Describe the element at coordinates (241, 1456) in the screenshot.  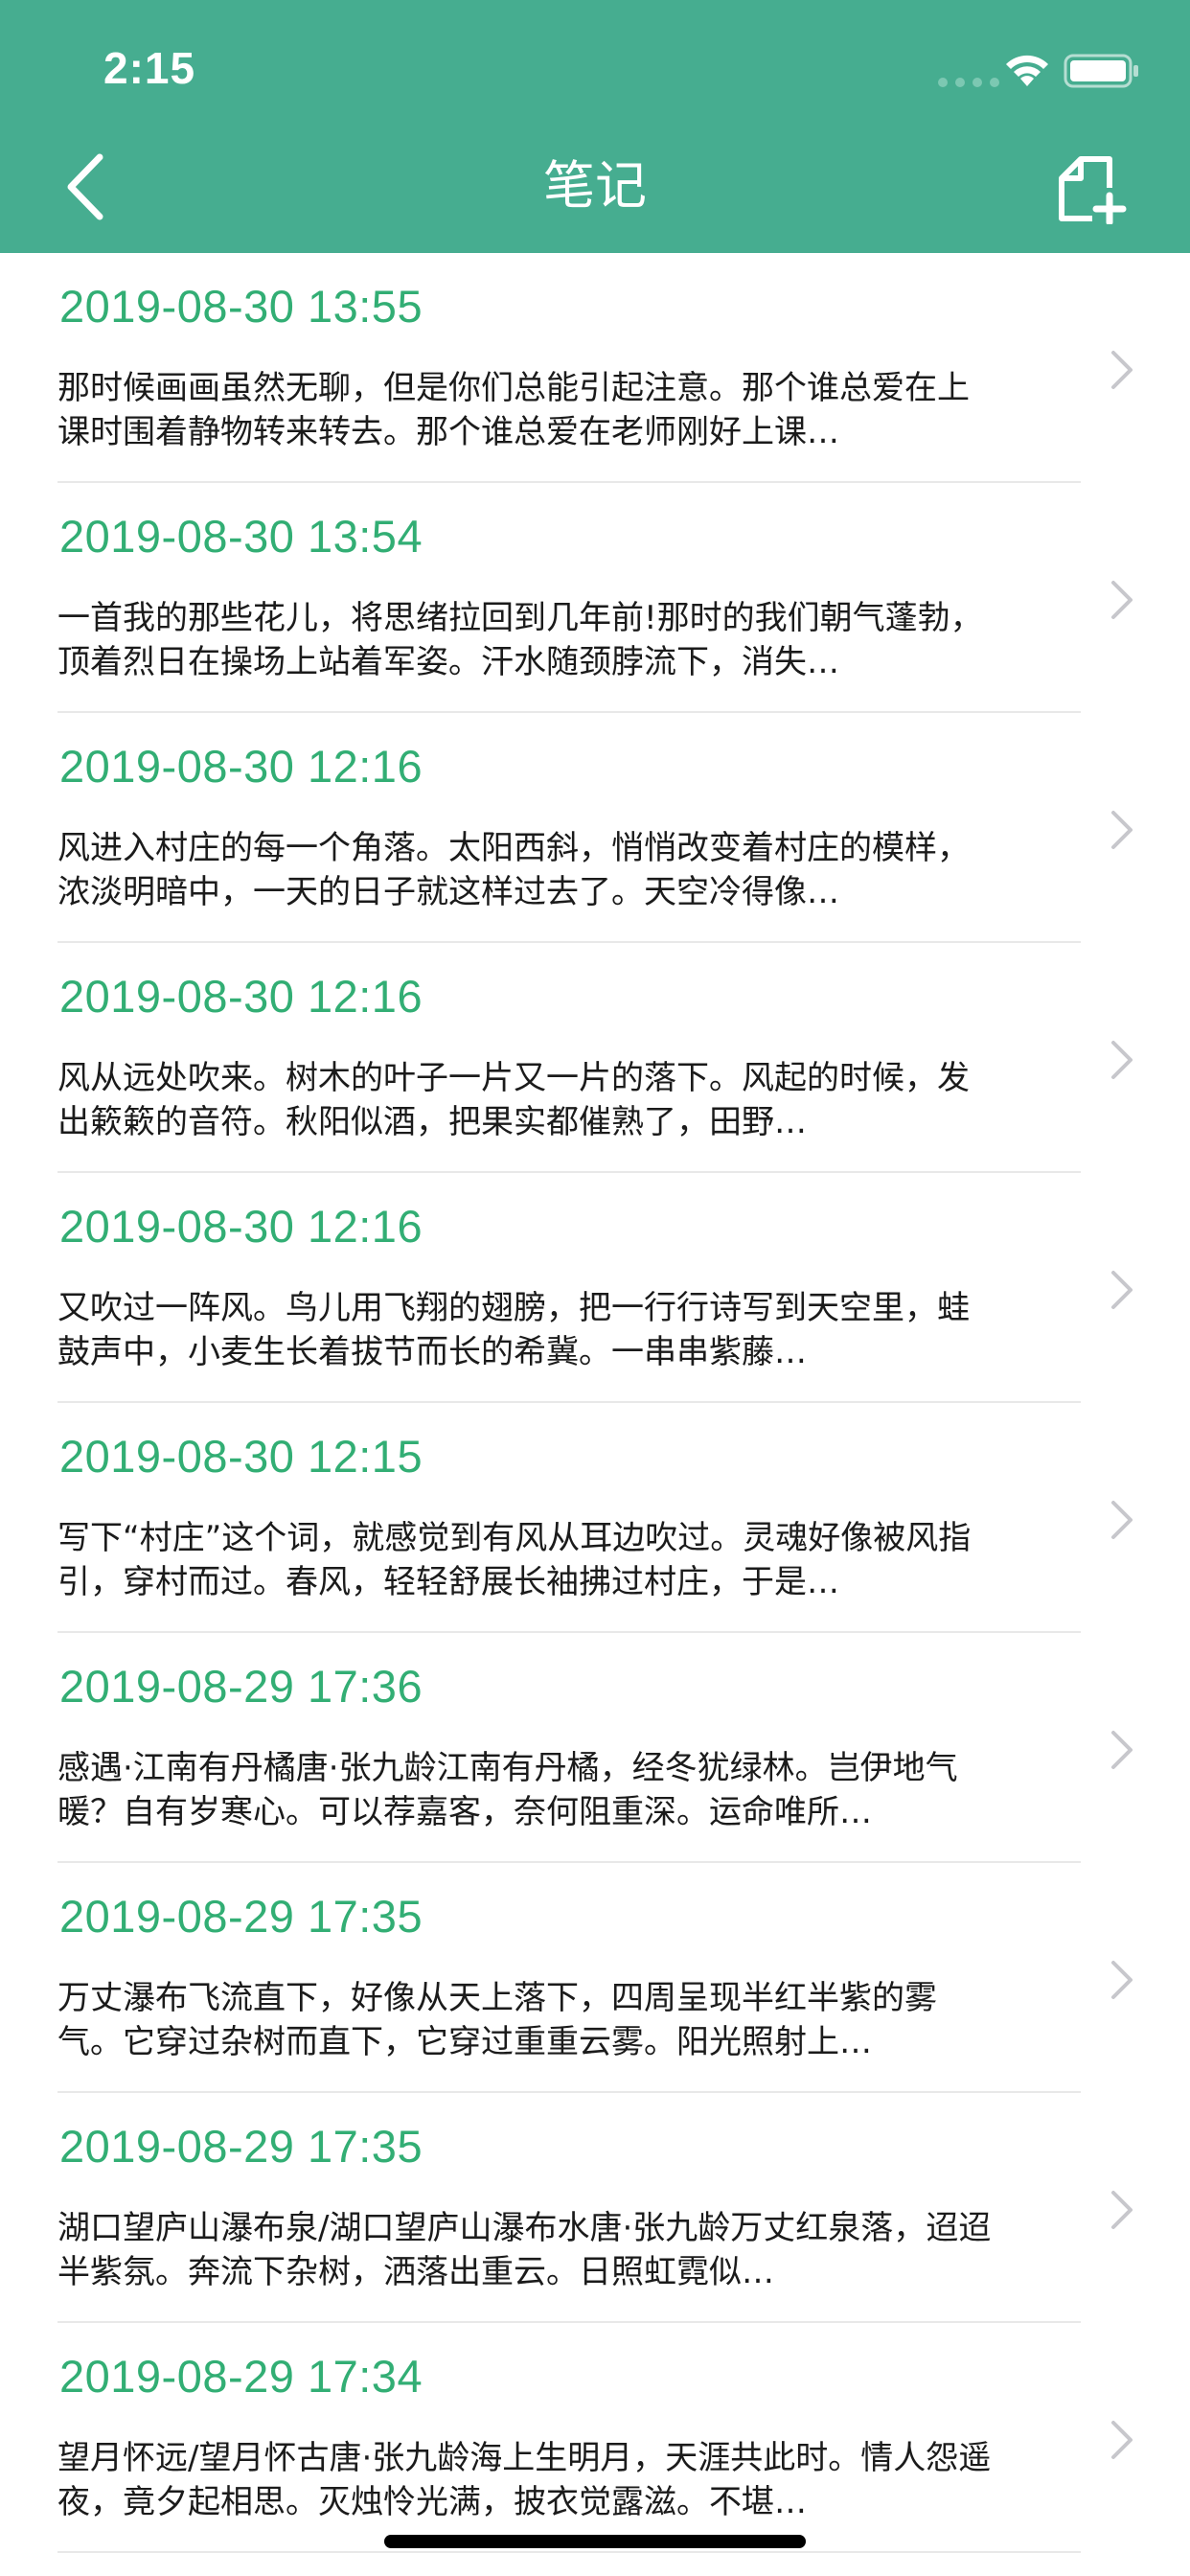
I see `note-date: 2019-08-30 12:15` at that location.